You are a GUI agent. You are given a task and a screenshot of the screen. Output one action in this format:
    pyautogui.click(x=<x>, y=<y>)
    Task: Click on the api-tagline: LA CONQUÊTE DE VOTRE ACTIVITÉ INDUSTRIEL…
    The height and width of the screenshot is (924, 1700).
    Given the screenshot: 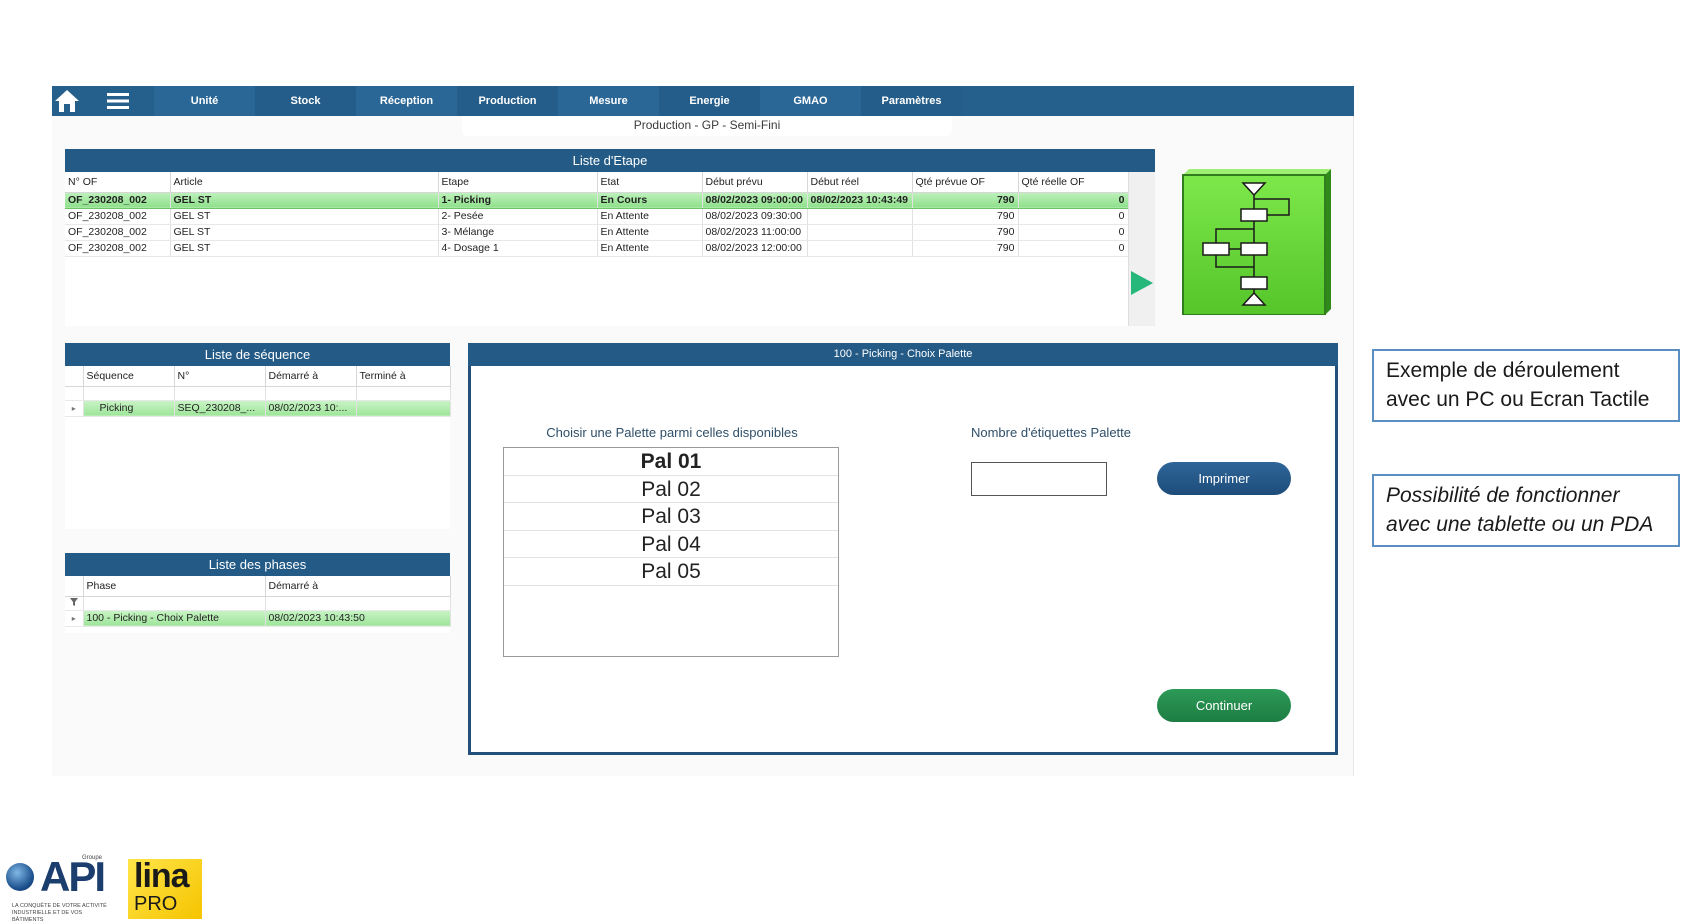 What is the action you would take?
    pyautogui.click(x=59, y=913)
    